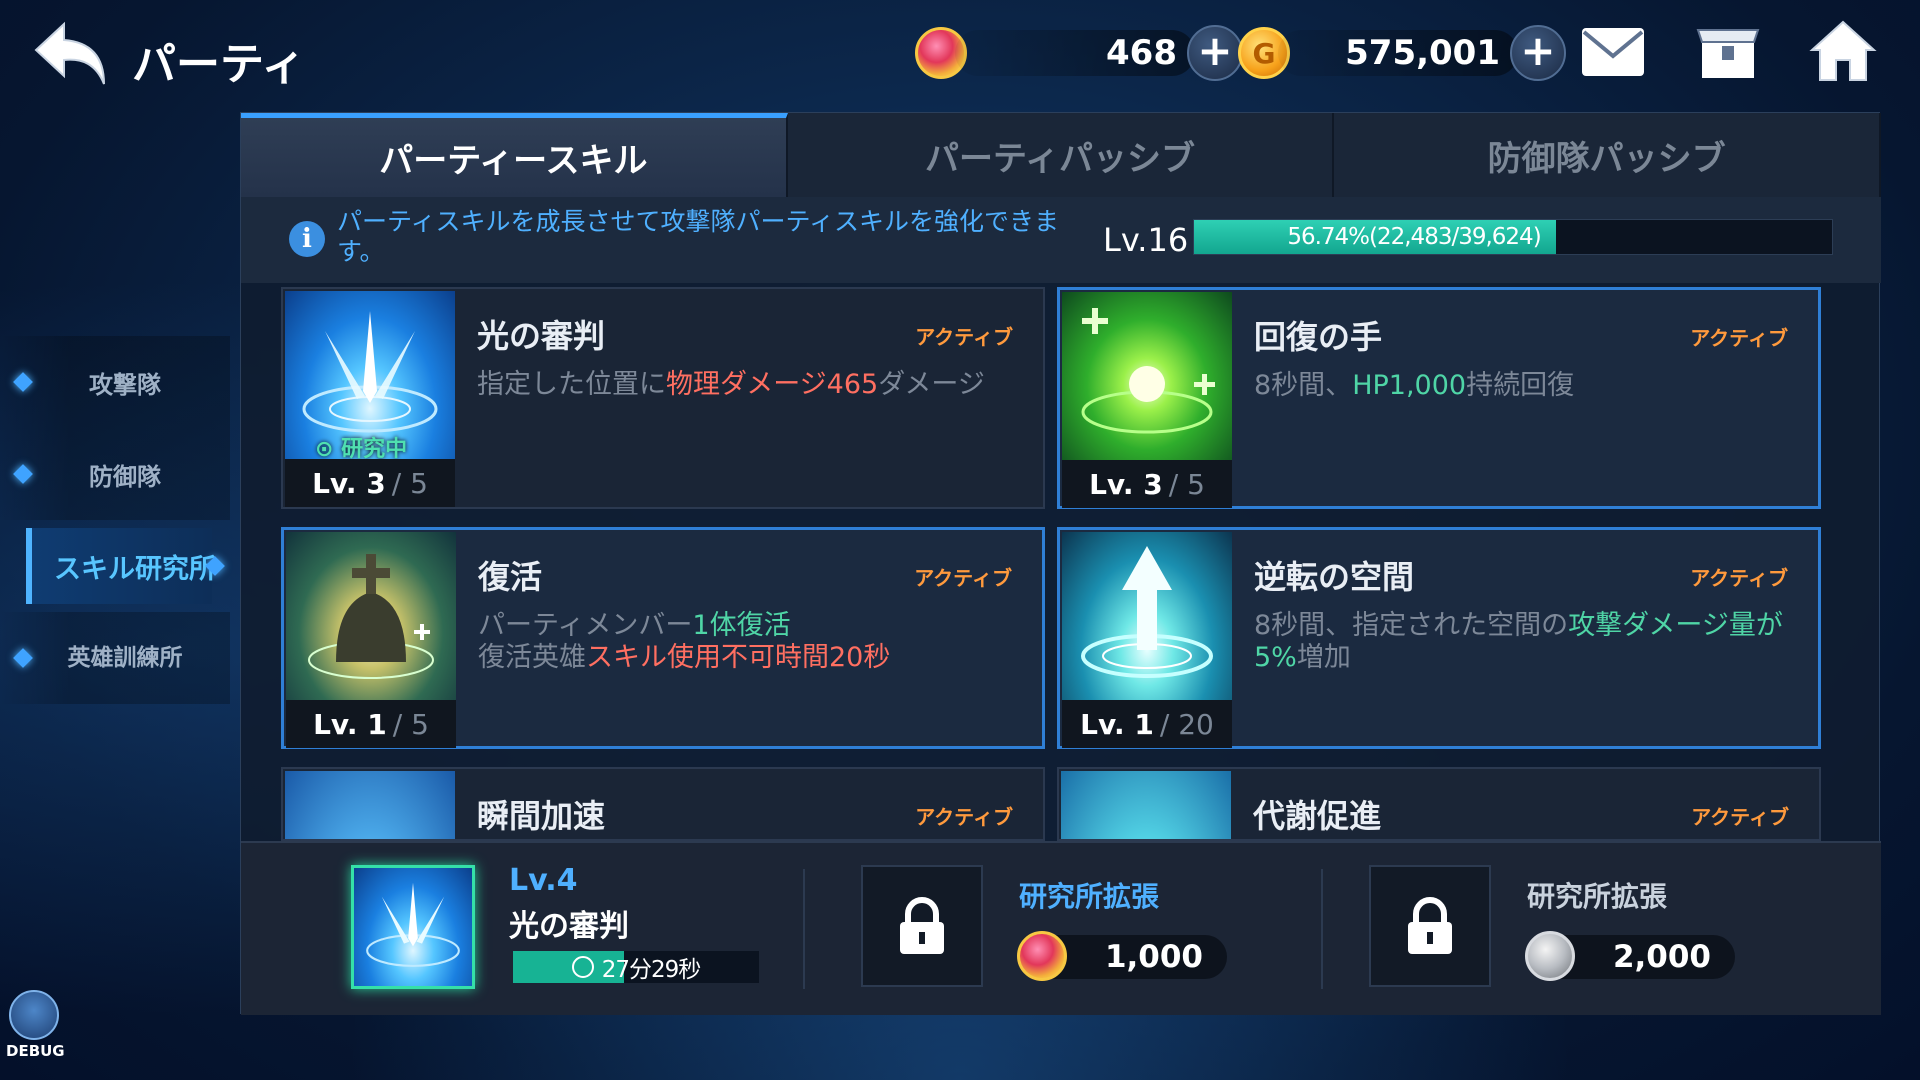 Image resolution: width=1920 pixels, height=1080 pixels. What do you see at coordinates (35, 1051) in the screenshot?
I see `debug-label: DEBUG` at bounding box center [35, 1051].